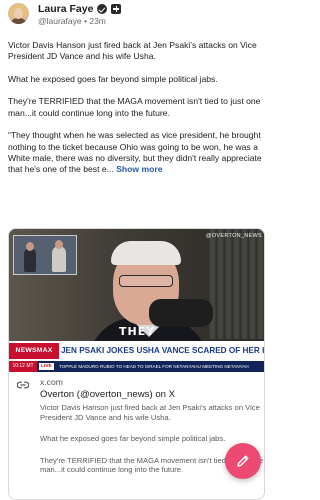 This screenshot has width=320, height=500. I want to click on author-handle: @laurafaye, so click(60, 21).